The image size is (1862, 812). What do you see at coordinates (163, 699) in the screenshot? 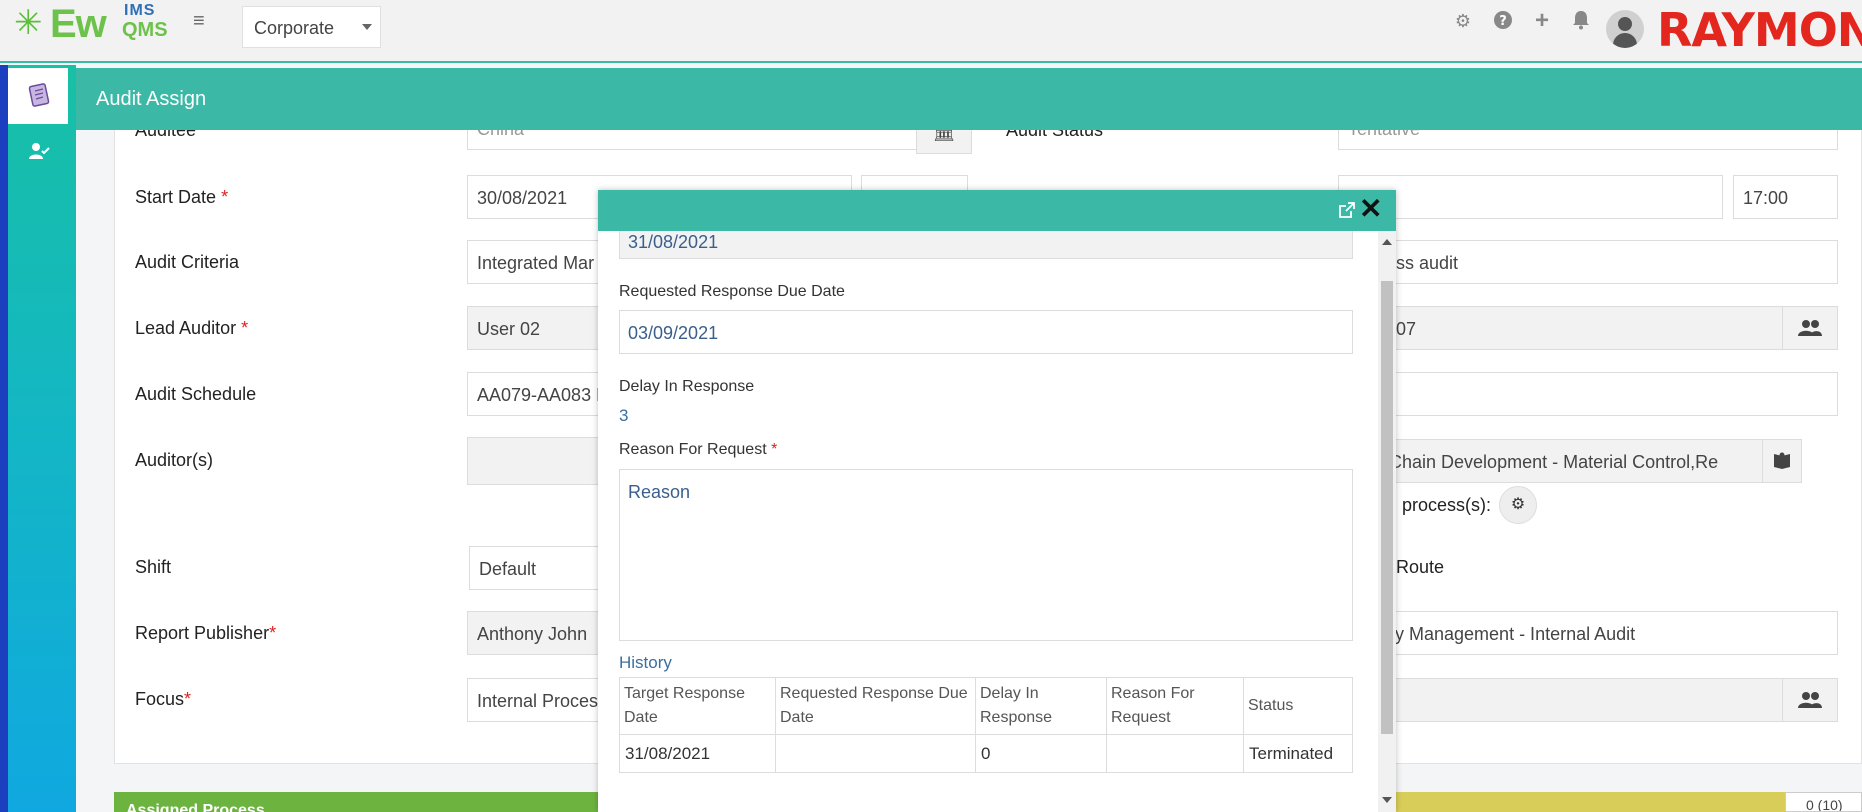
I see `focus-label: Focus*` at bounding box center [163, 699].